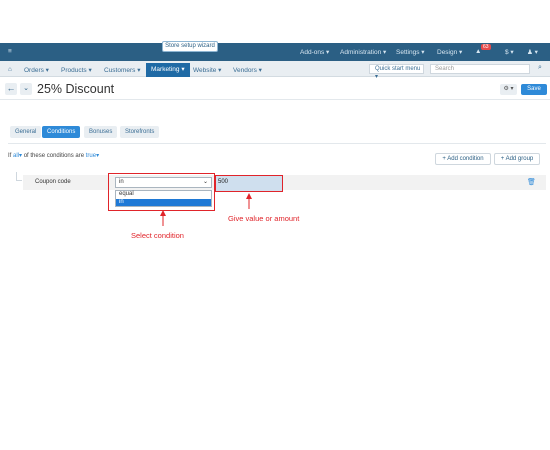  Describe the element at coordinates (157, 235) in the screenshot. I see `select-condition-note: Select condition` at that location.